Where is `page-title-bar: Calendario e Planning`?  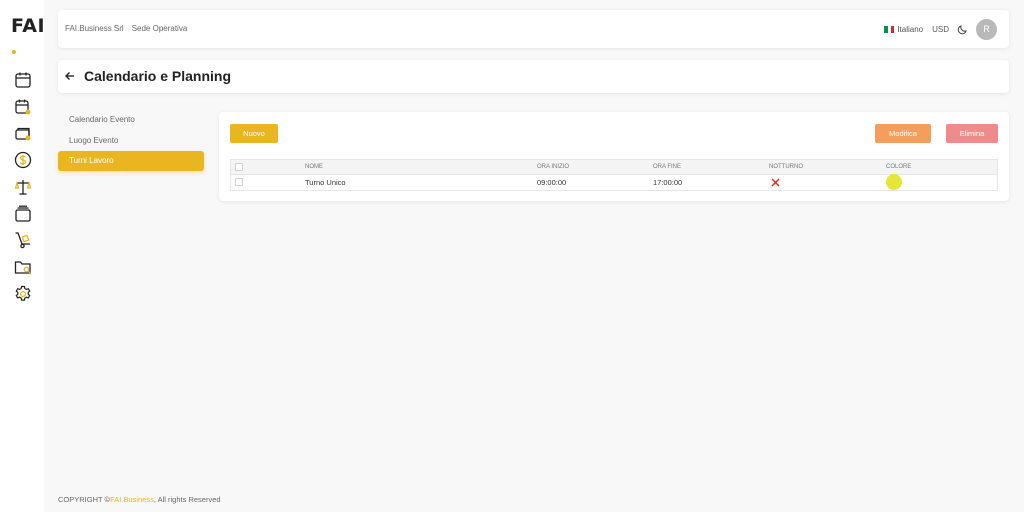 page-title-bar: Calendario e Planning is located at coordinates (533, 76).